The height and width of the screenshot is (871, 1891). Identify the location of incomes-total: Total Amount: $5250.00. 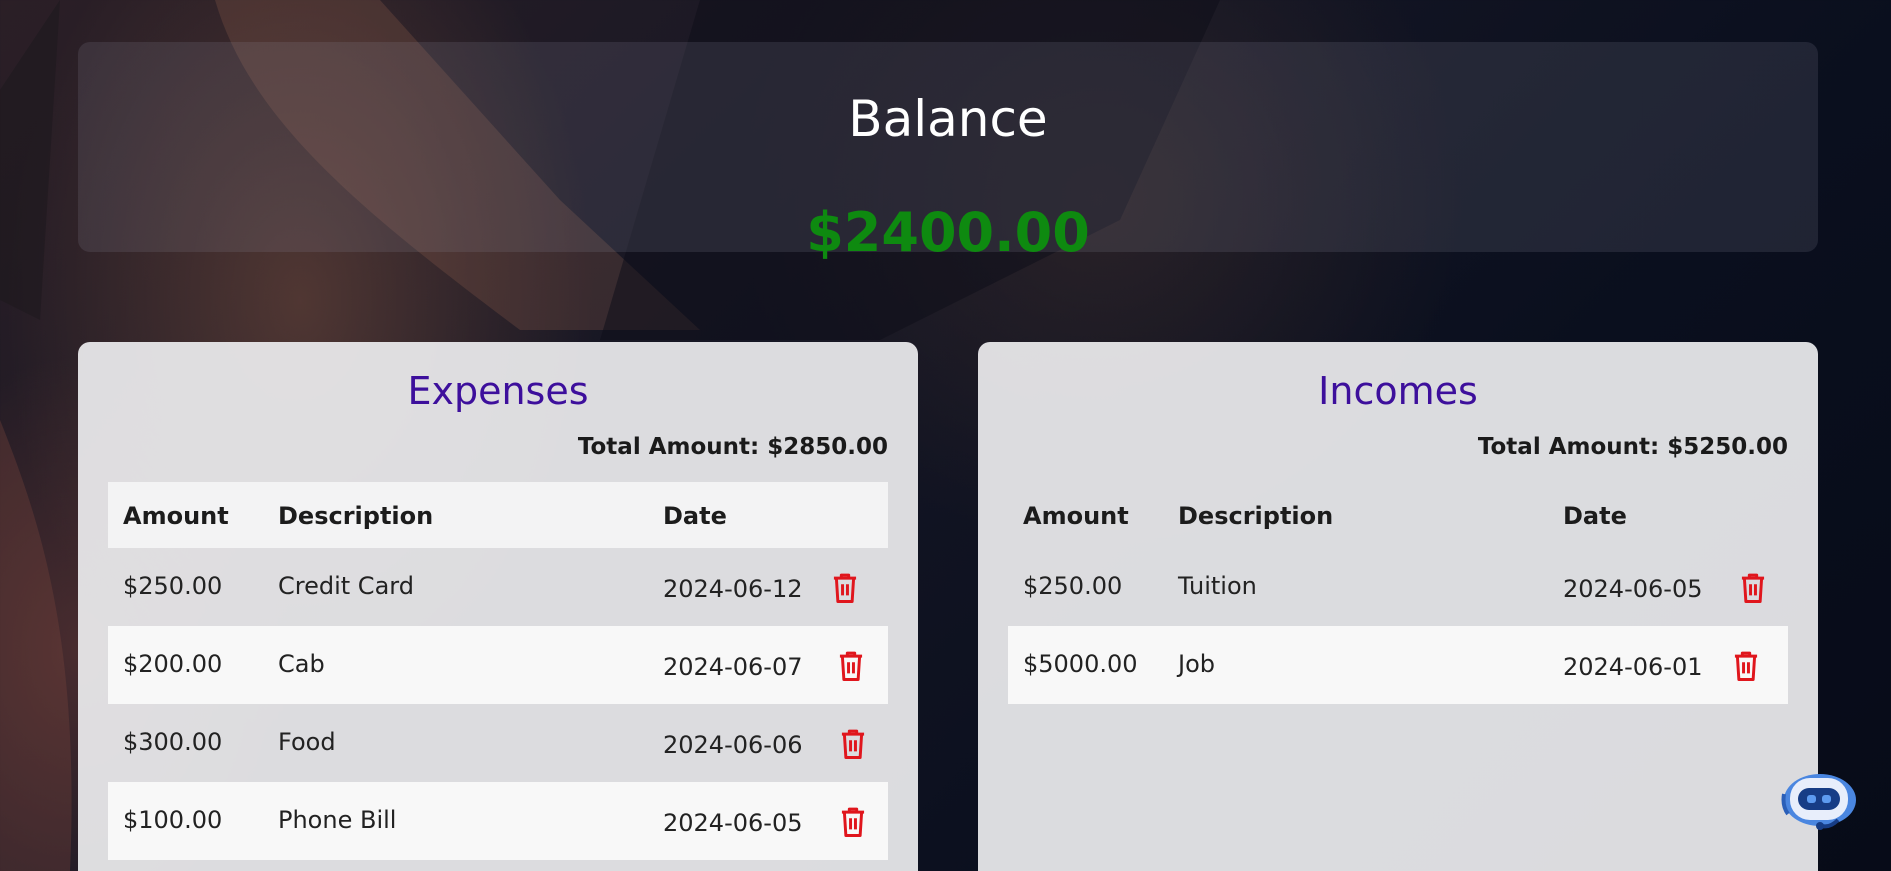
(1632, 447).